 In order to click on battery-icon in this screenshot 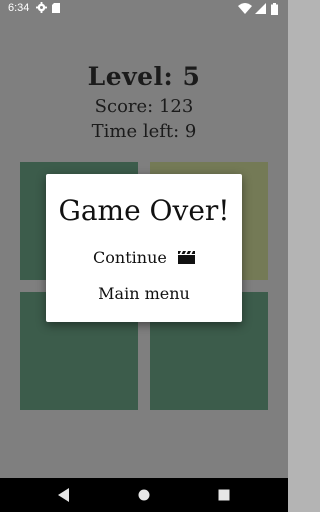, I will do `click(274, 9)`.